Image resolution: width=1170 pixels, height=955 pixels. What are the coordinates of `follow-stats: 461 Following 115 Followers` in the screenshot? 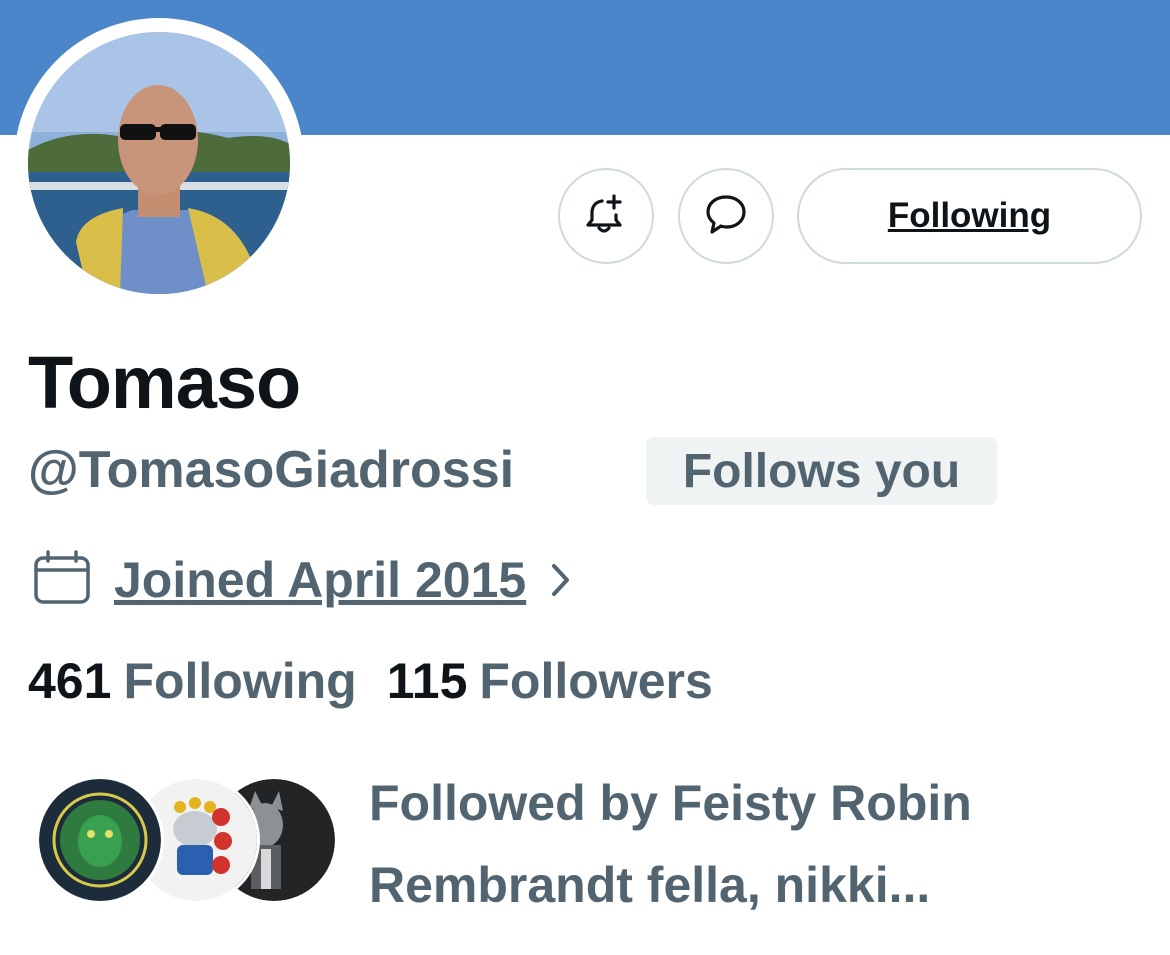 It's located at (370, 681).